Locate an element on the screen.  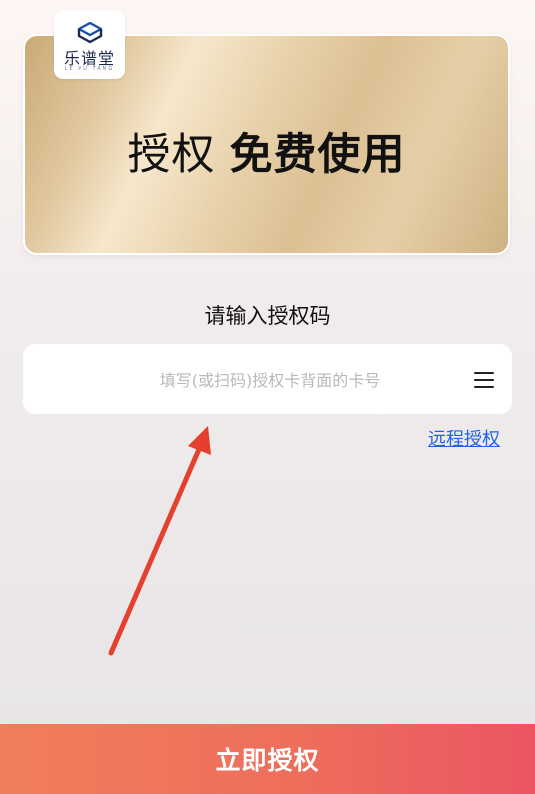
menu-icon is located at coordinates (484, 380).